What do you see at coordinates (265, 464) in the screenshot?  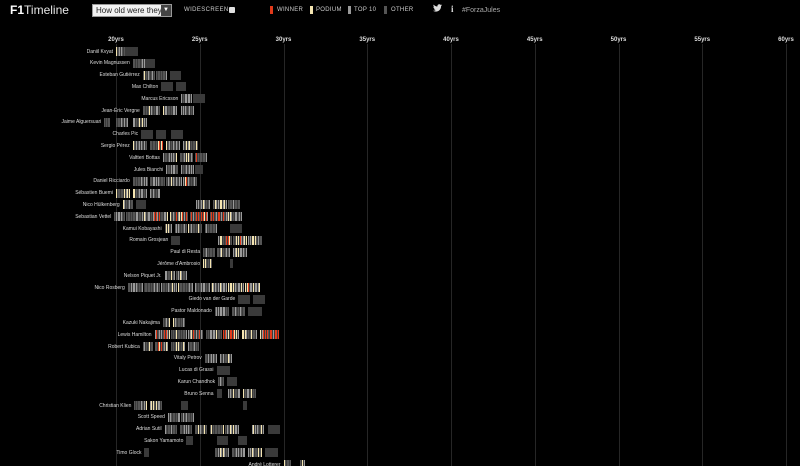 I see `driver-label: André Lotterer` at bounding box center [265, 464].